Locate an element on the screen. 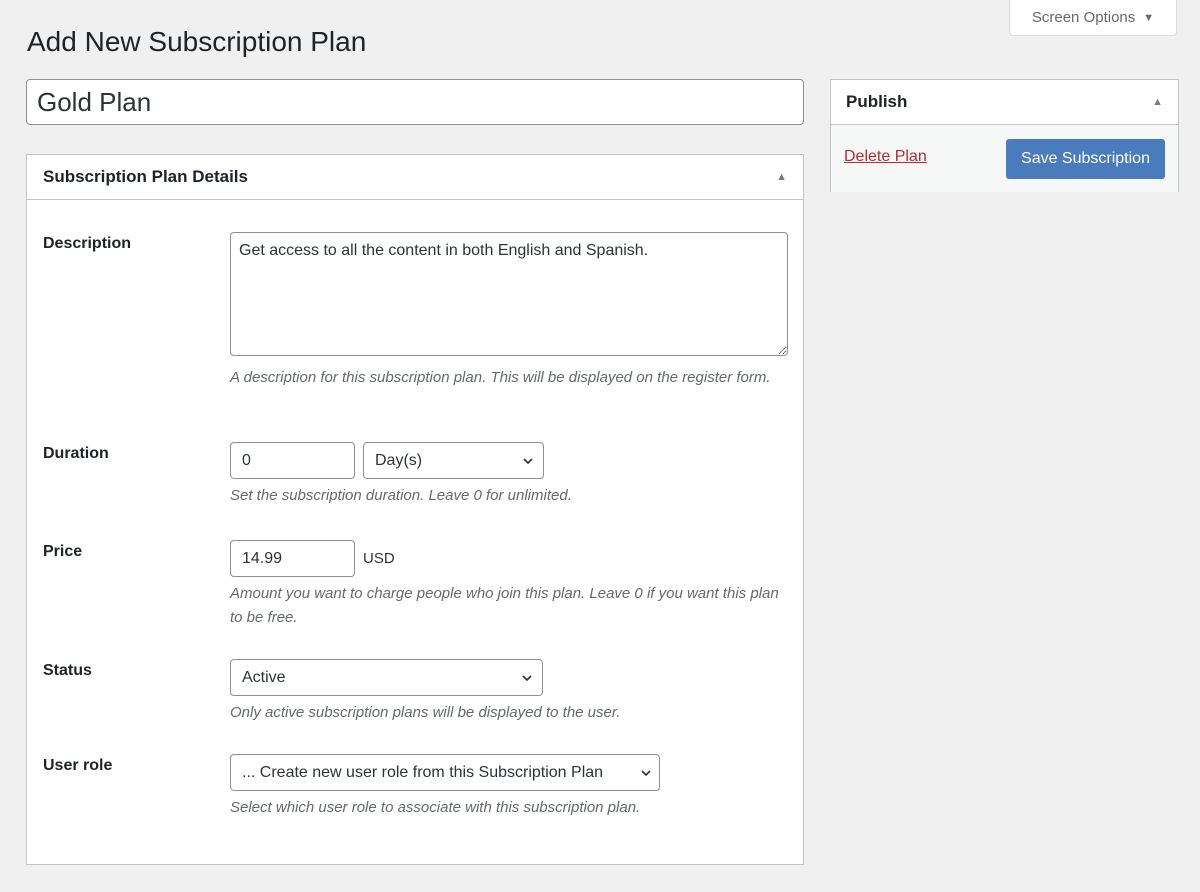 Image resolution: width=1200 pixels, height=892 pixels. caret-down-icon: ▼ is located at coordinates (1149, 17).